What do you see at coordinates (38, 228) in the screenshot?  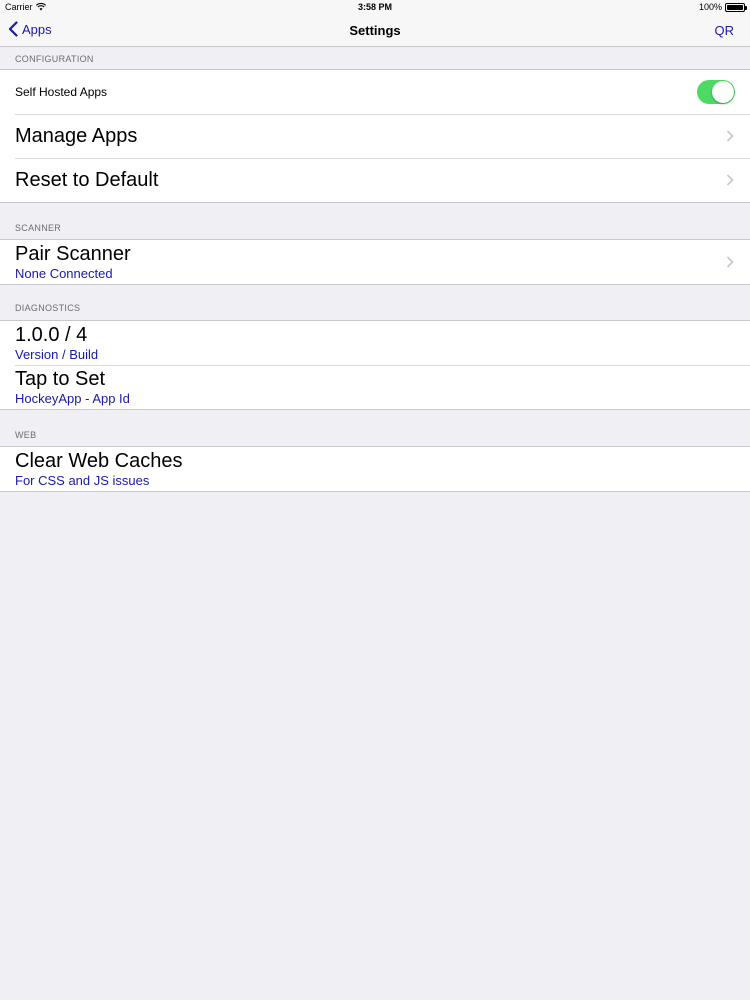 I see `section-header-scanner: SCANNER` at bounding box center [38, 228].